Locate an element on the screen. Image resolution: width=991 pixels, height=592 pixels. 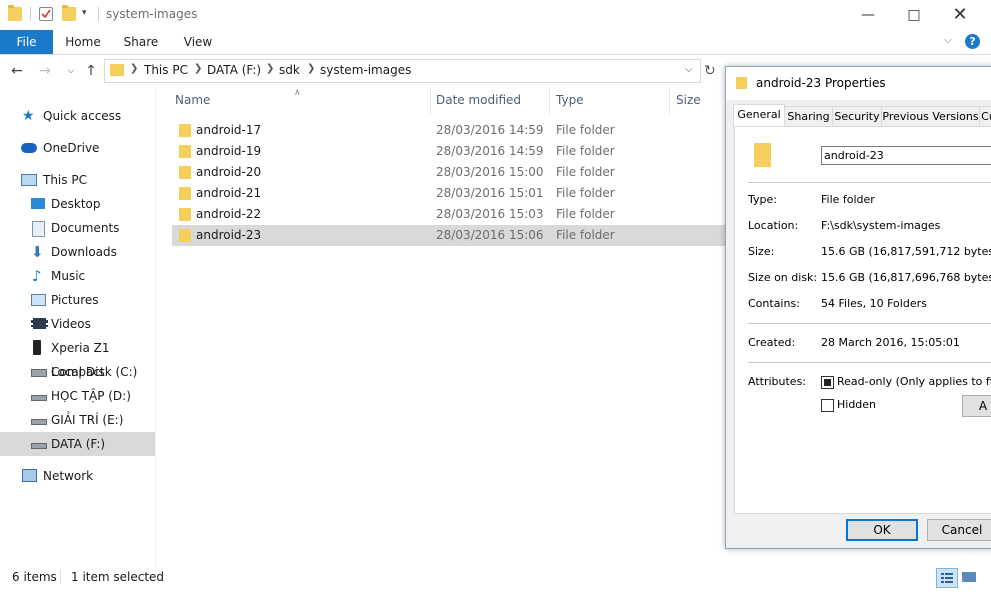
crumb-sdk: sdk is located at coordinates (289, 70).